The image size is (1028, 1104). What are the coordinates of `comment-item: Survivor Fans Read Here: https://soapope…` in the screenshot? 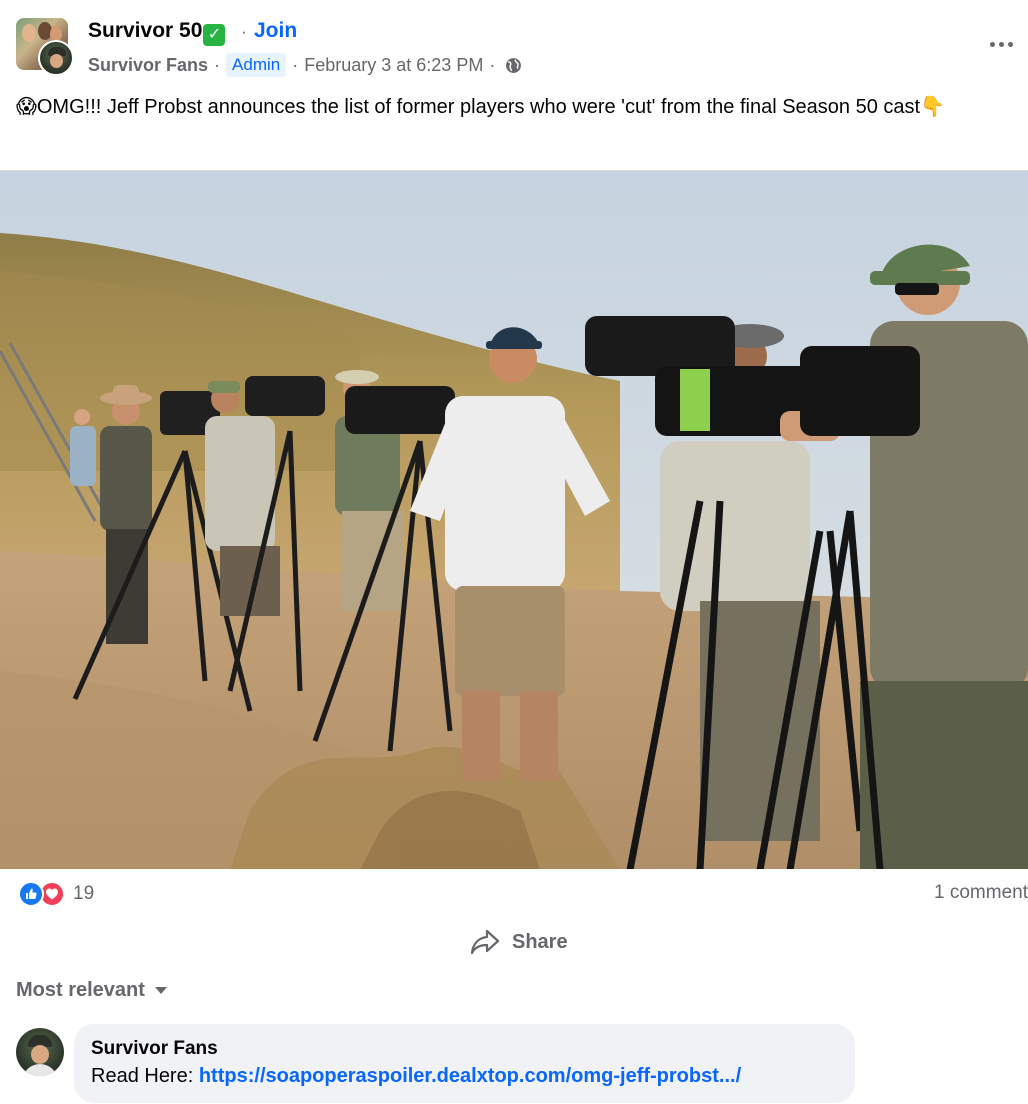 It's located at (521, 1064).